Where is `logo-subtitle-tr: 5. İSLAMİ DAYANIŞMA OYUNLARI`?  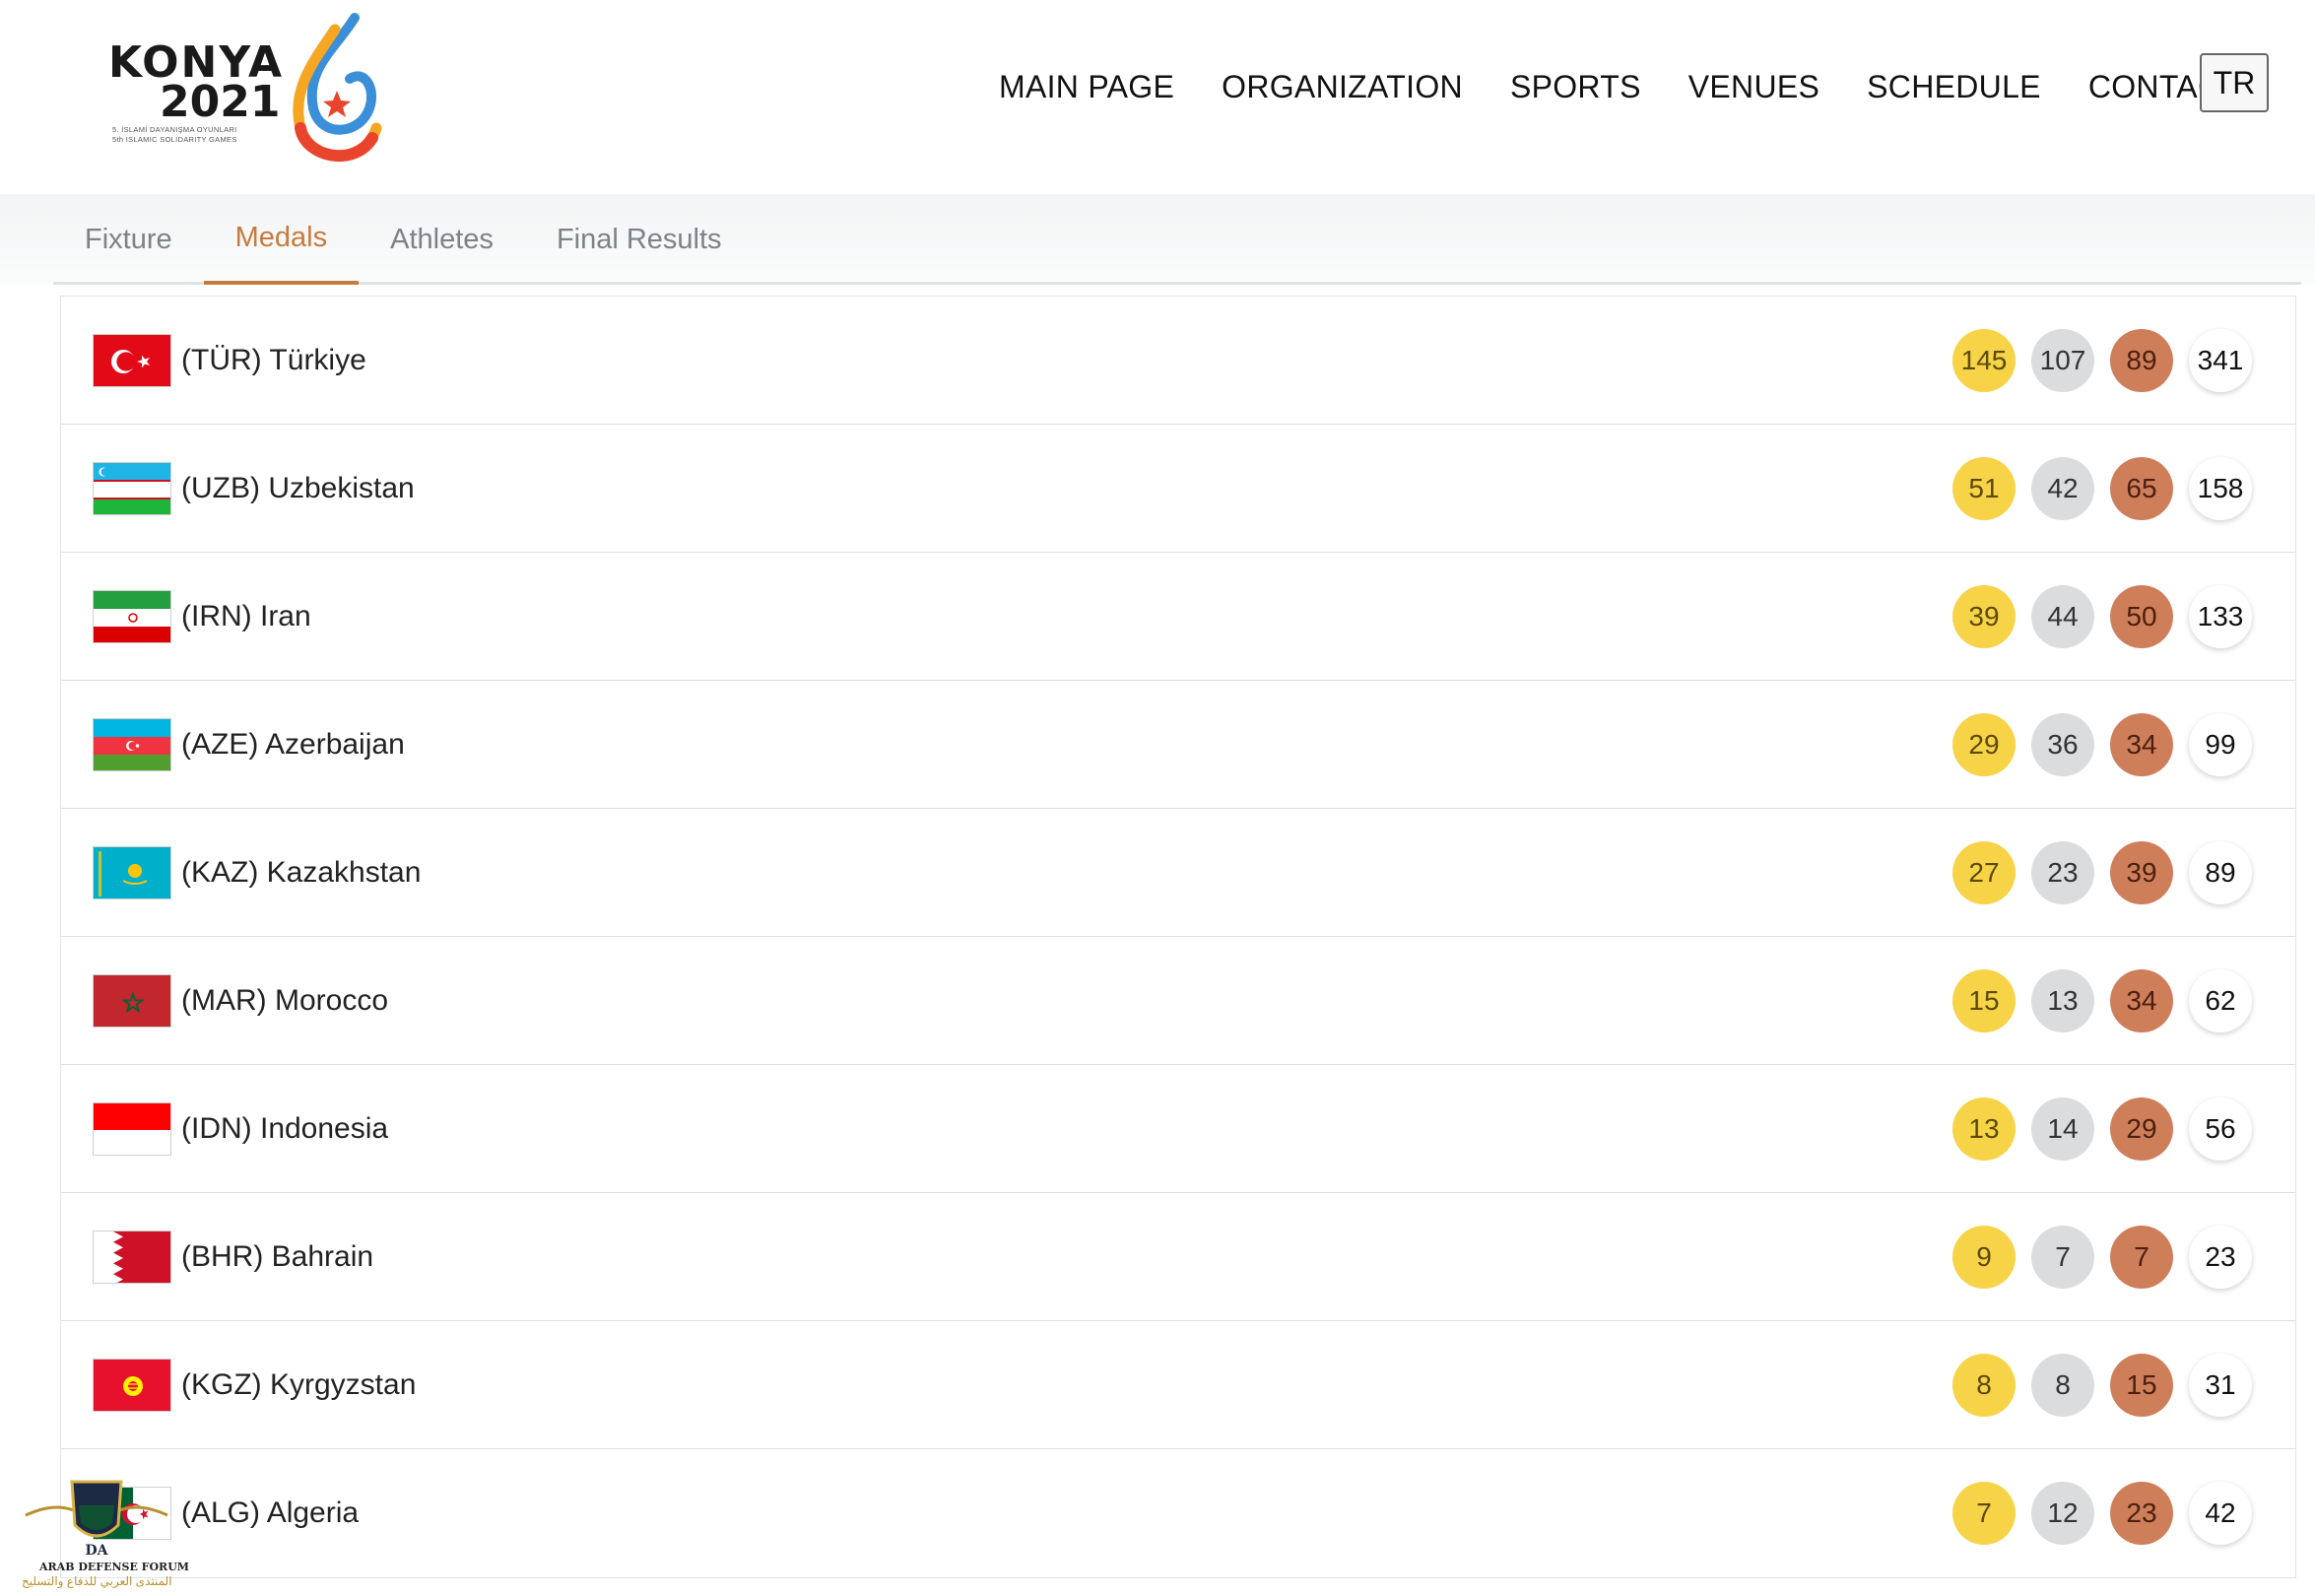
logo-subtitle-tr: 5. İSLAMİ DAYANIŞMA OYUNLARI is located at coordinates (174, 130).